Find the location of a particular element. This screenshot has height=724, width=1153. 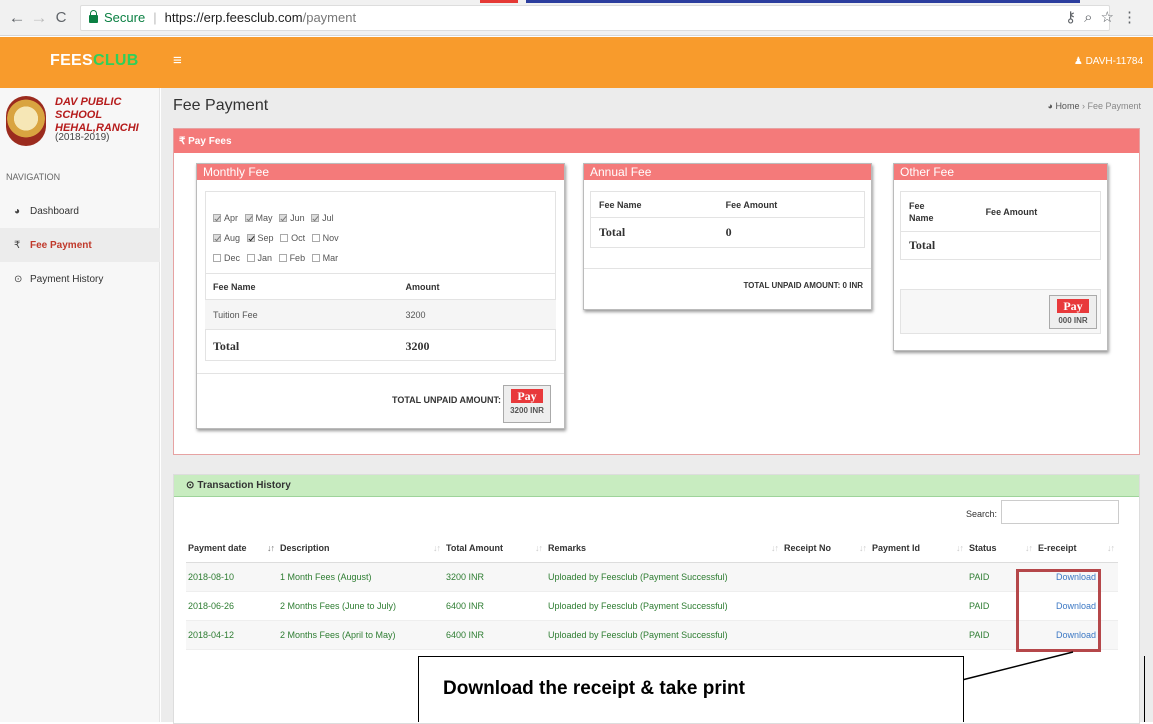

fee-row-amount: 3200 is located at coordinates (415, 314).